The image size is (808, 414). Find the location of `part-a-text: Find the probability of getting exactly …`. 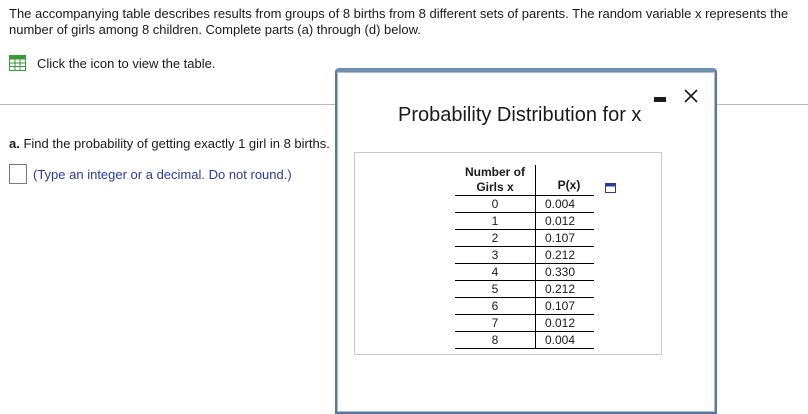

part-a-text: Find the probability of getting exactly … is located at coordinates (174, 143).